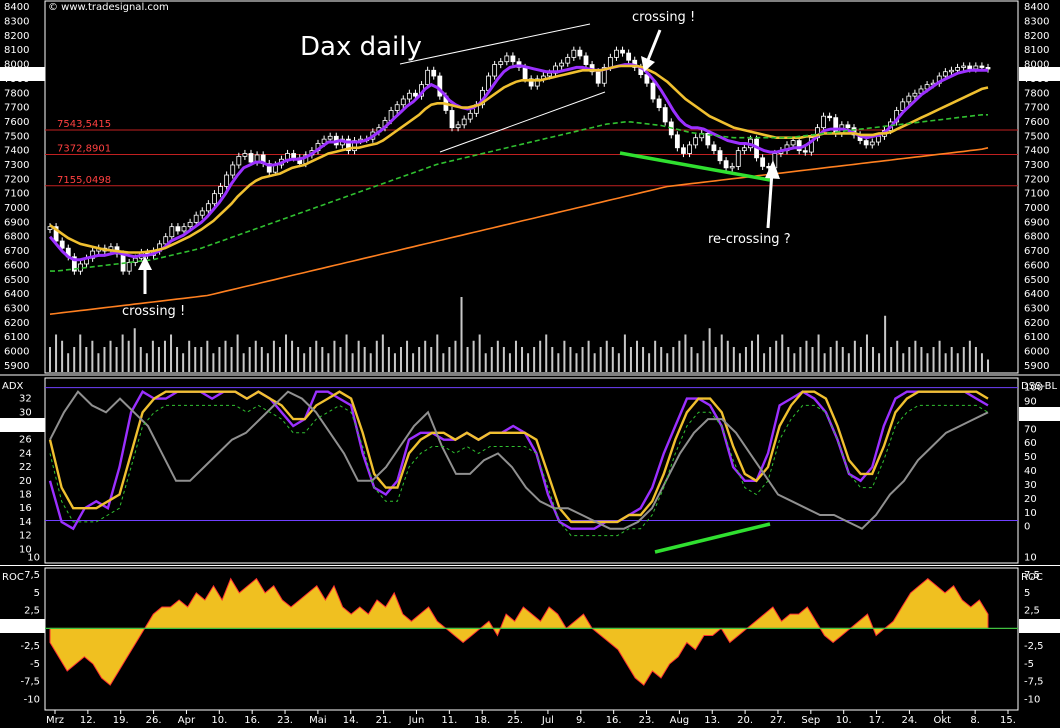 The height and width of the screenshot is (728, 1060). What do you see at coordinates (84, 124) in the screenshot?
I see `level-label: 7543,5415` at bounding box center [84, 124].